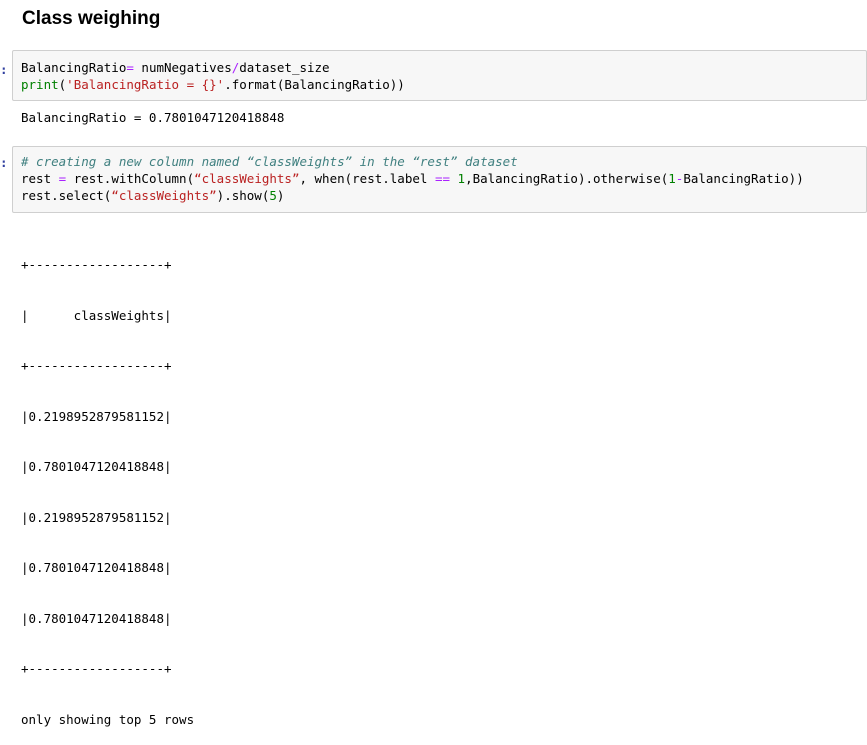  I want to click on code-string: 'BalancingRatio = {}', so click(145, 84).